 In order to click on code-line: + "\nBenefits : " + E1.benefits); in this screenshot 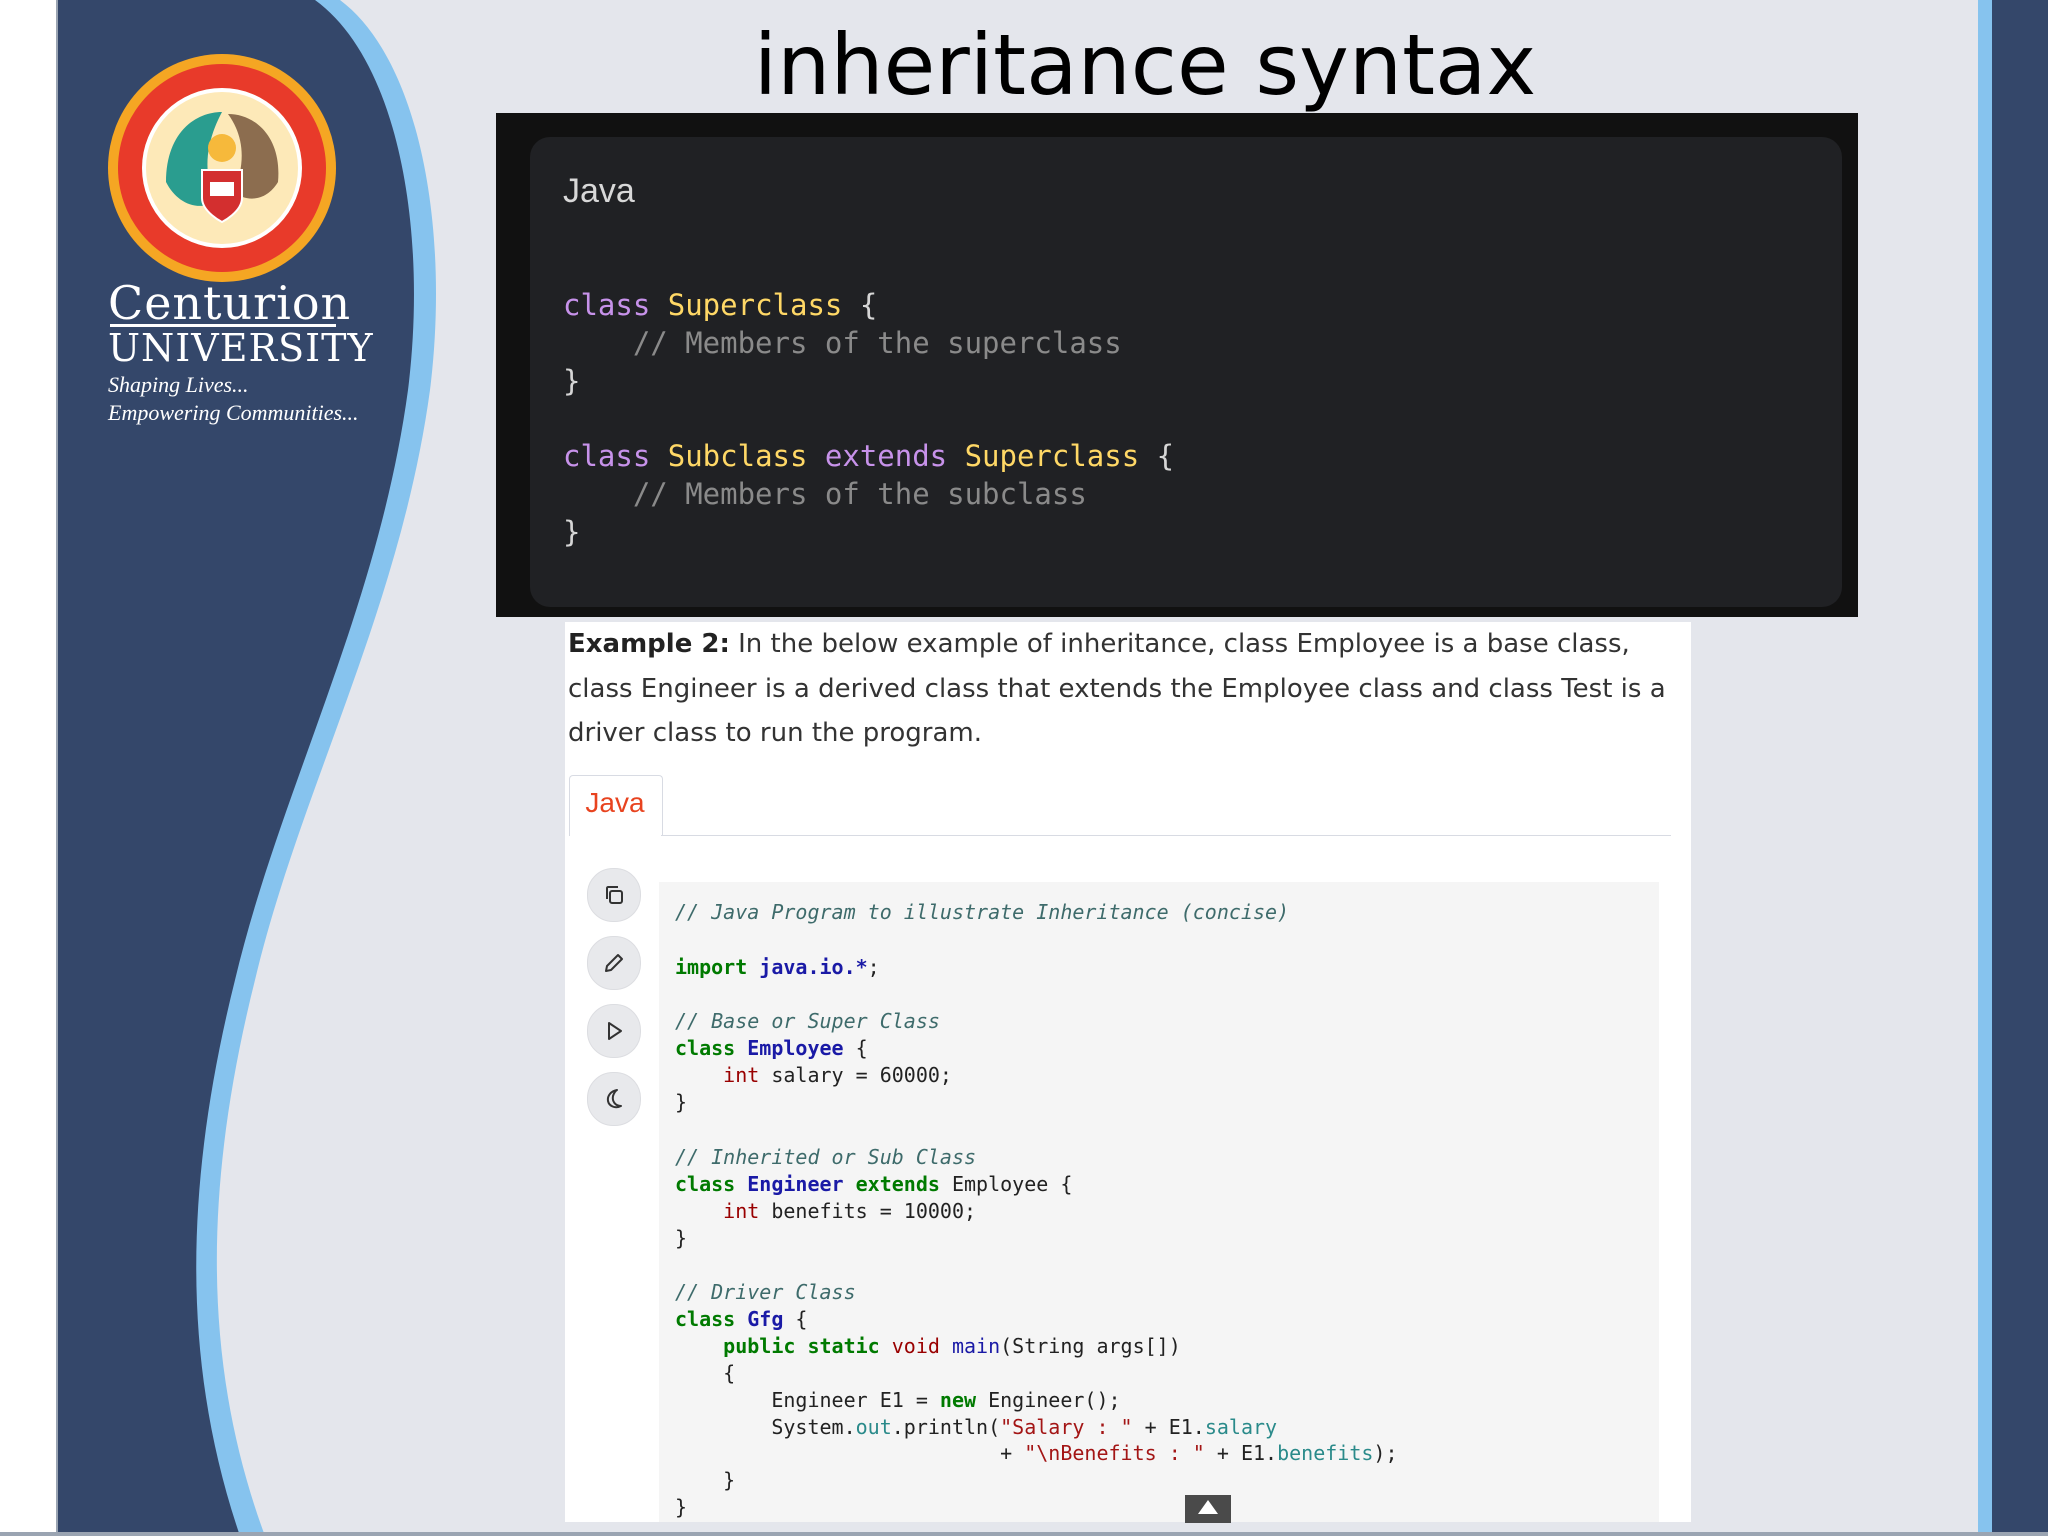, I will do `click(1036, 1453)`.